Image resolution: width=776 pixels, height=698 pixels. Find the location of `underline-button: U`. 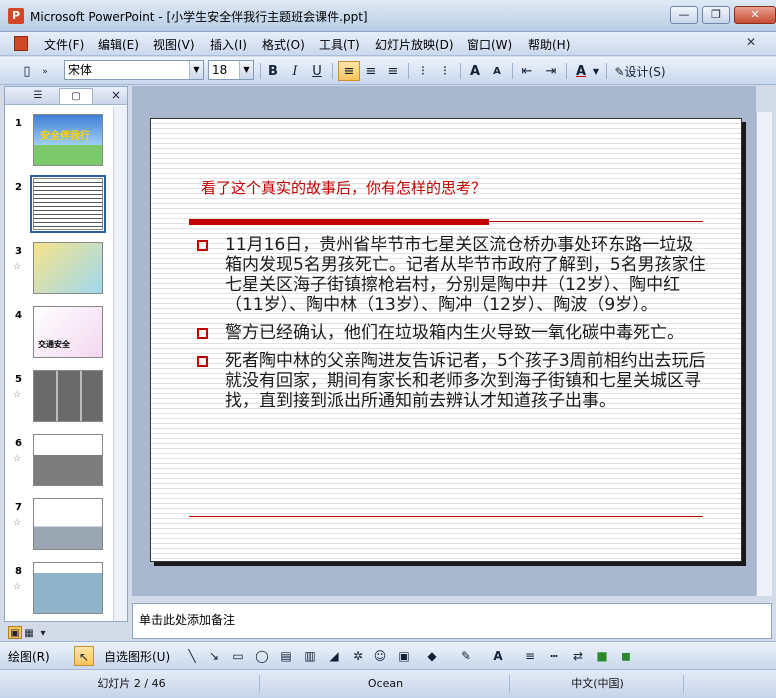

underline-button: U is located at coordinates (317, 71).